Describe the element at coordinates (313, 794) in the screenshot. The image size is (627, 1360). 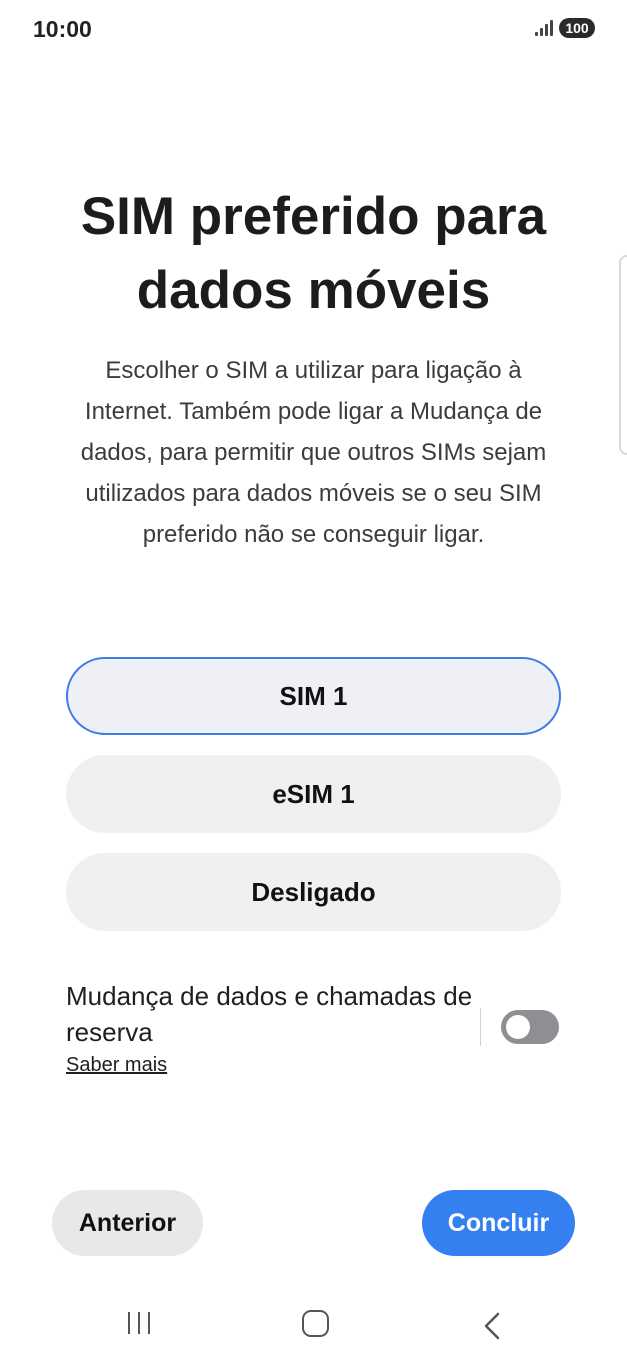
I see `option-esim-1: eSIM 1` at that location.